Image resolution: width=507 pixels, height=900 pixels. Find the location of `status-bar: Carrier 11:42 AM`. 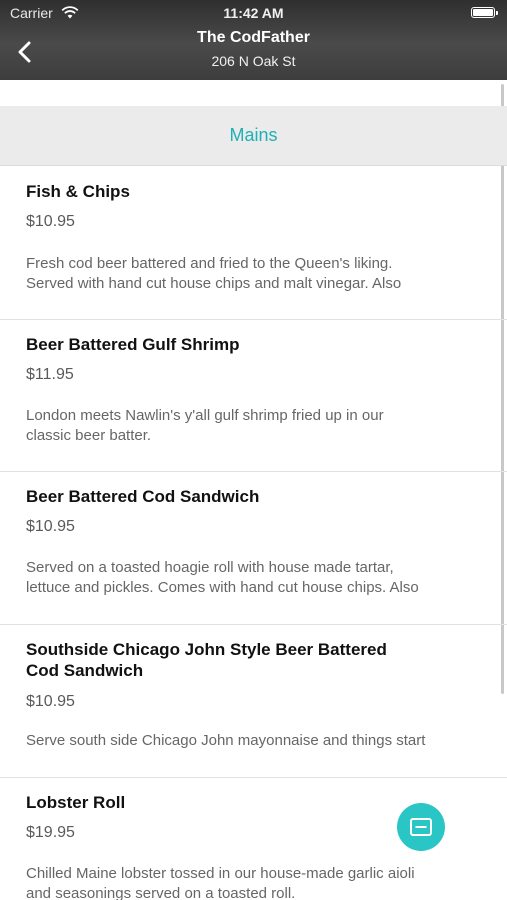

status-bar: Carrier 11:42 AM is located at coordinates (253, 13).